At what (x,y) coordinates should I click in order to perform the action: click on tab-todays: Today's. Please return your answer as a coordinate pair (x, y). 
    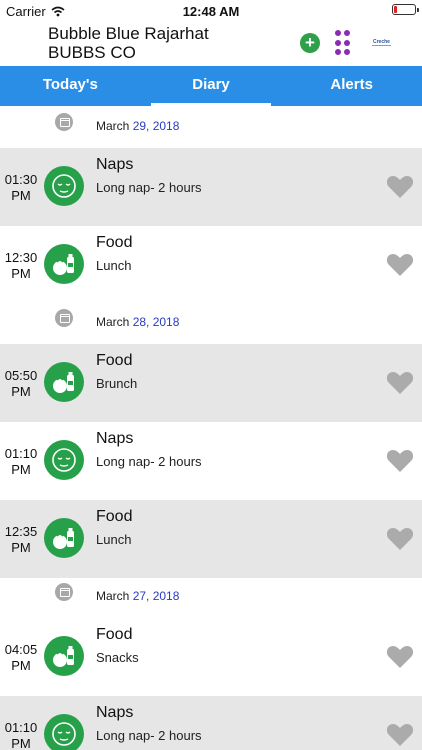
    Looking at the image, I should click on (70, 86).